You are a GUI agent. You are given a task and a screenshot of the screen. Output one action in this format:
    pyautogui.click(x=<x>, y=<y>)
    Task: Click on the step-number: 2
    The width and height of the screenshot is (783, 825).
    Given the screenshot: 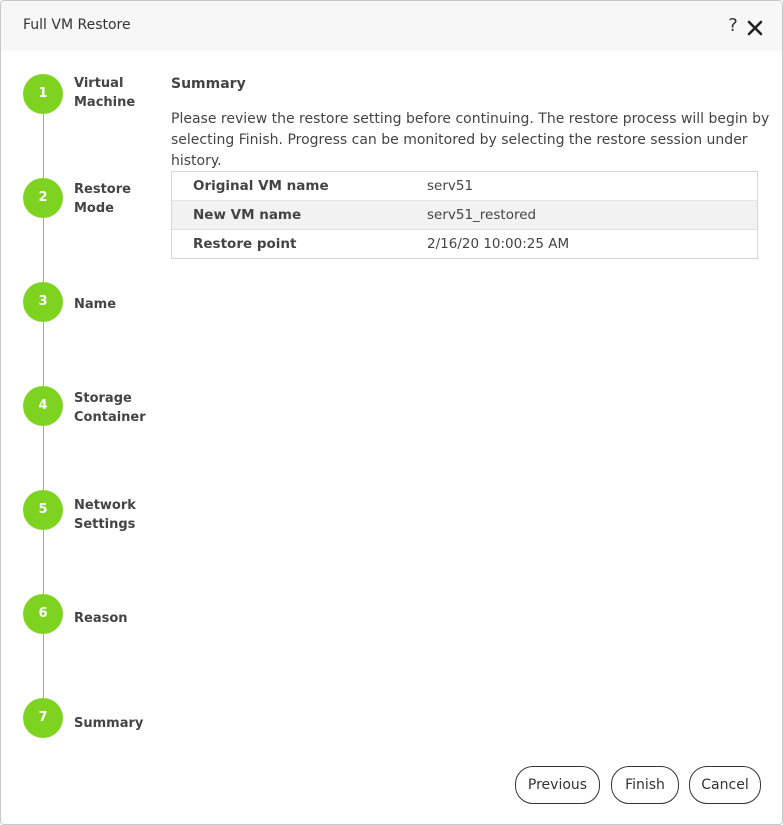 What is the action you would take?
    pyautogui.click(x=43, y=198)
    